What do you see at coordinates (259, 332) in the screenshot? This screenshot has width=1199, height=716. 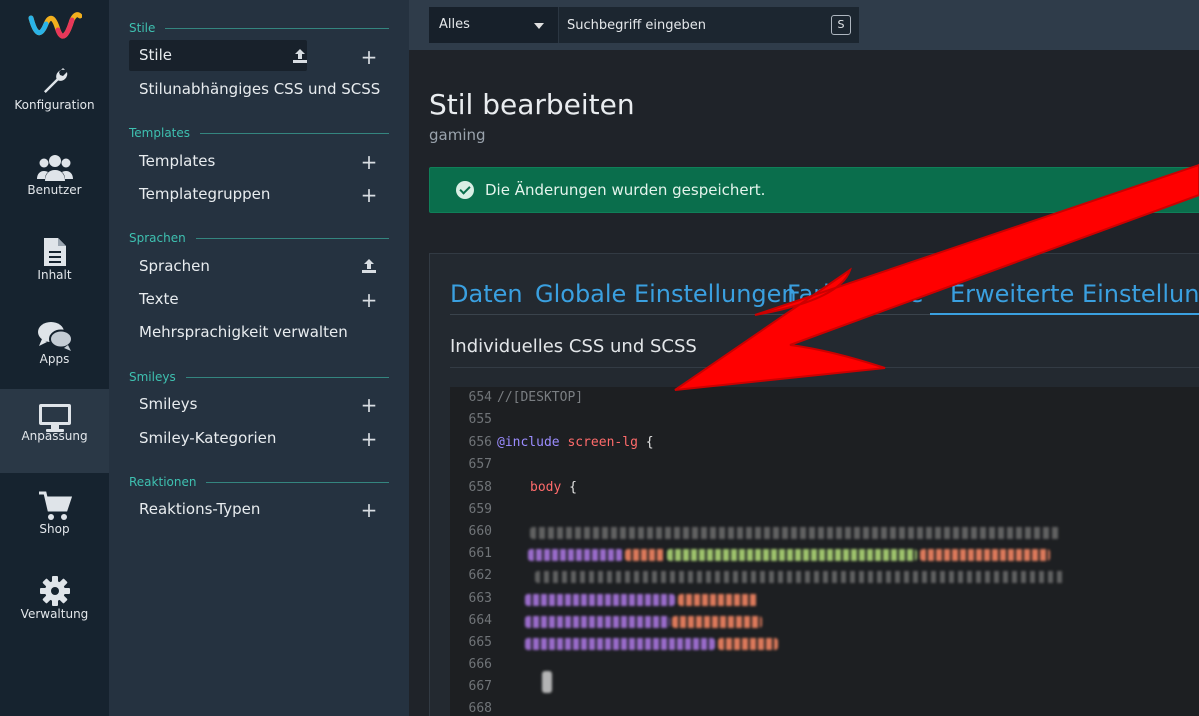 I see `submenu-item-mehrsprachigkeit: Mehrsprachigkeit verwalten` at bounding box center [259, 332].